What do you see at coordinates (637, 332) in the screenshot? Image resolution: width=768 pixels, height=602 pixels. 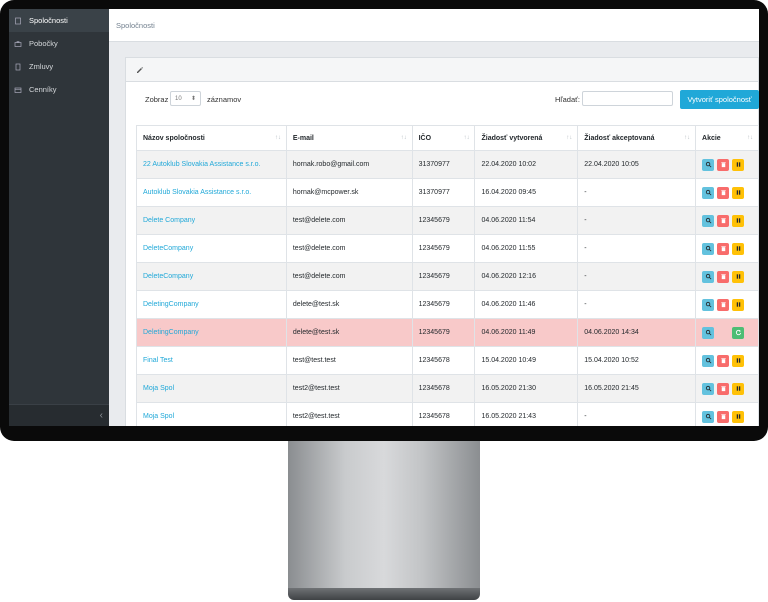 I see `accepted-cell: 04.06.2020 14:34` at bounding box center [637, 332].